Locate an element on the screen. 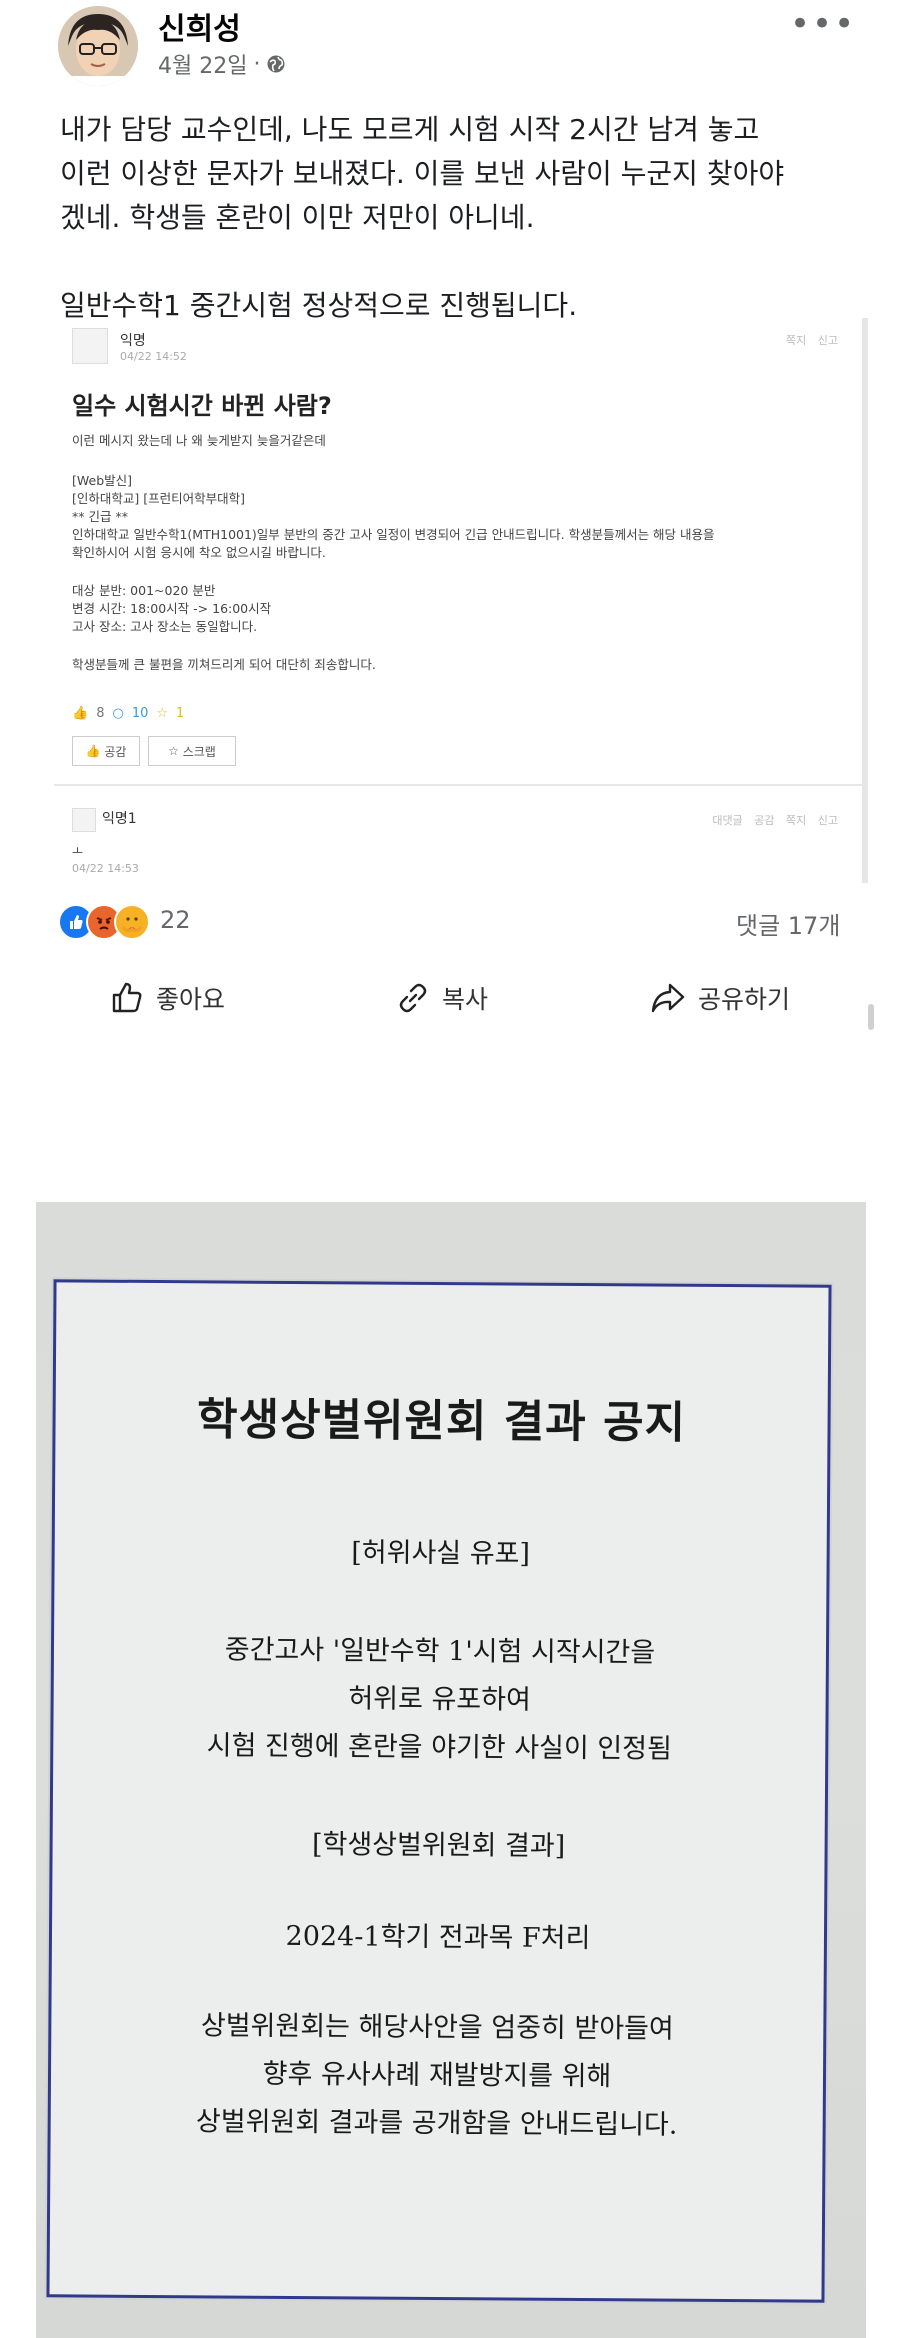 This screenshot has width=900, height=2338. embedded-line: 고사 장소: 고사 장소는 동일합니다. is located at coordinates (165, 626).